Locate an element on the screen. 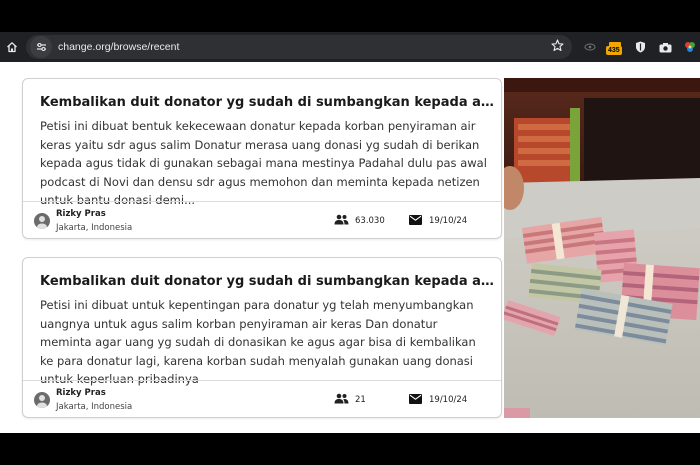  site-info-button is located at coordinates (41, 47).